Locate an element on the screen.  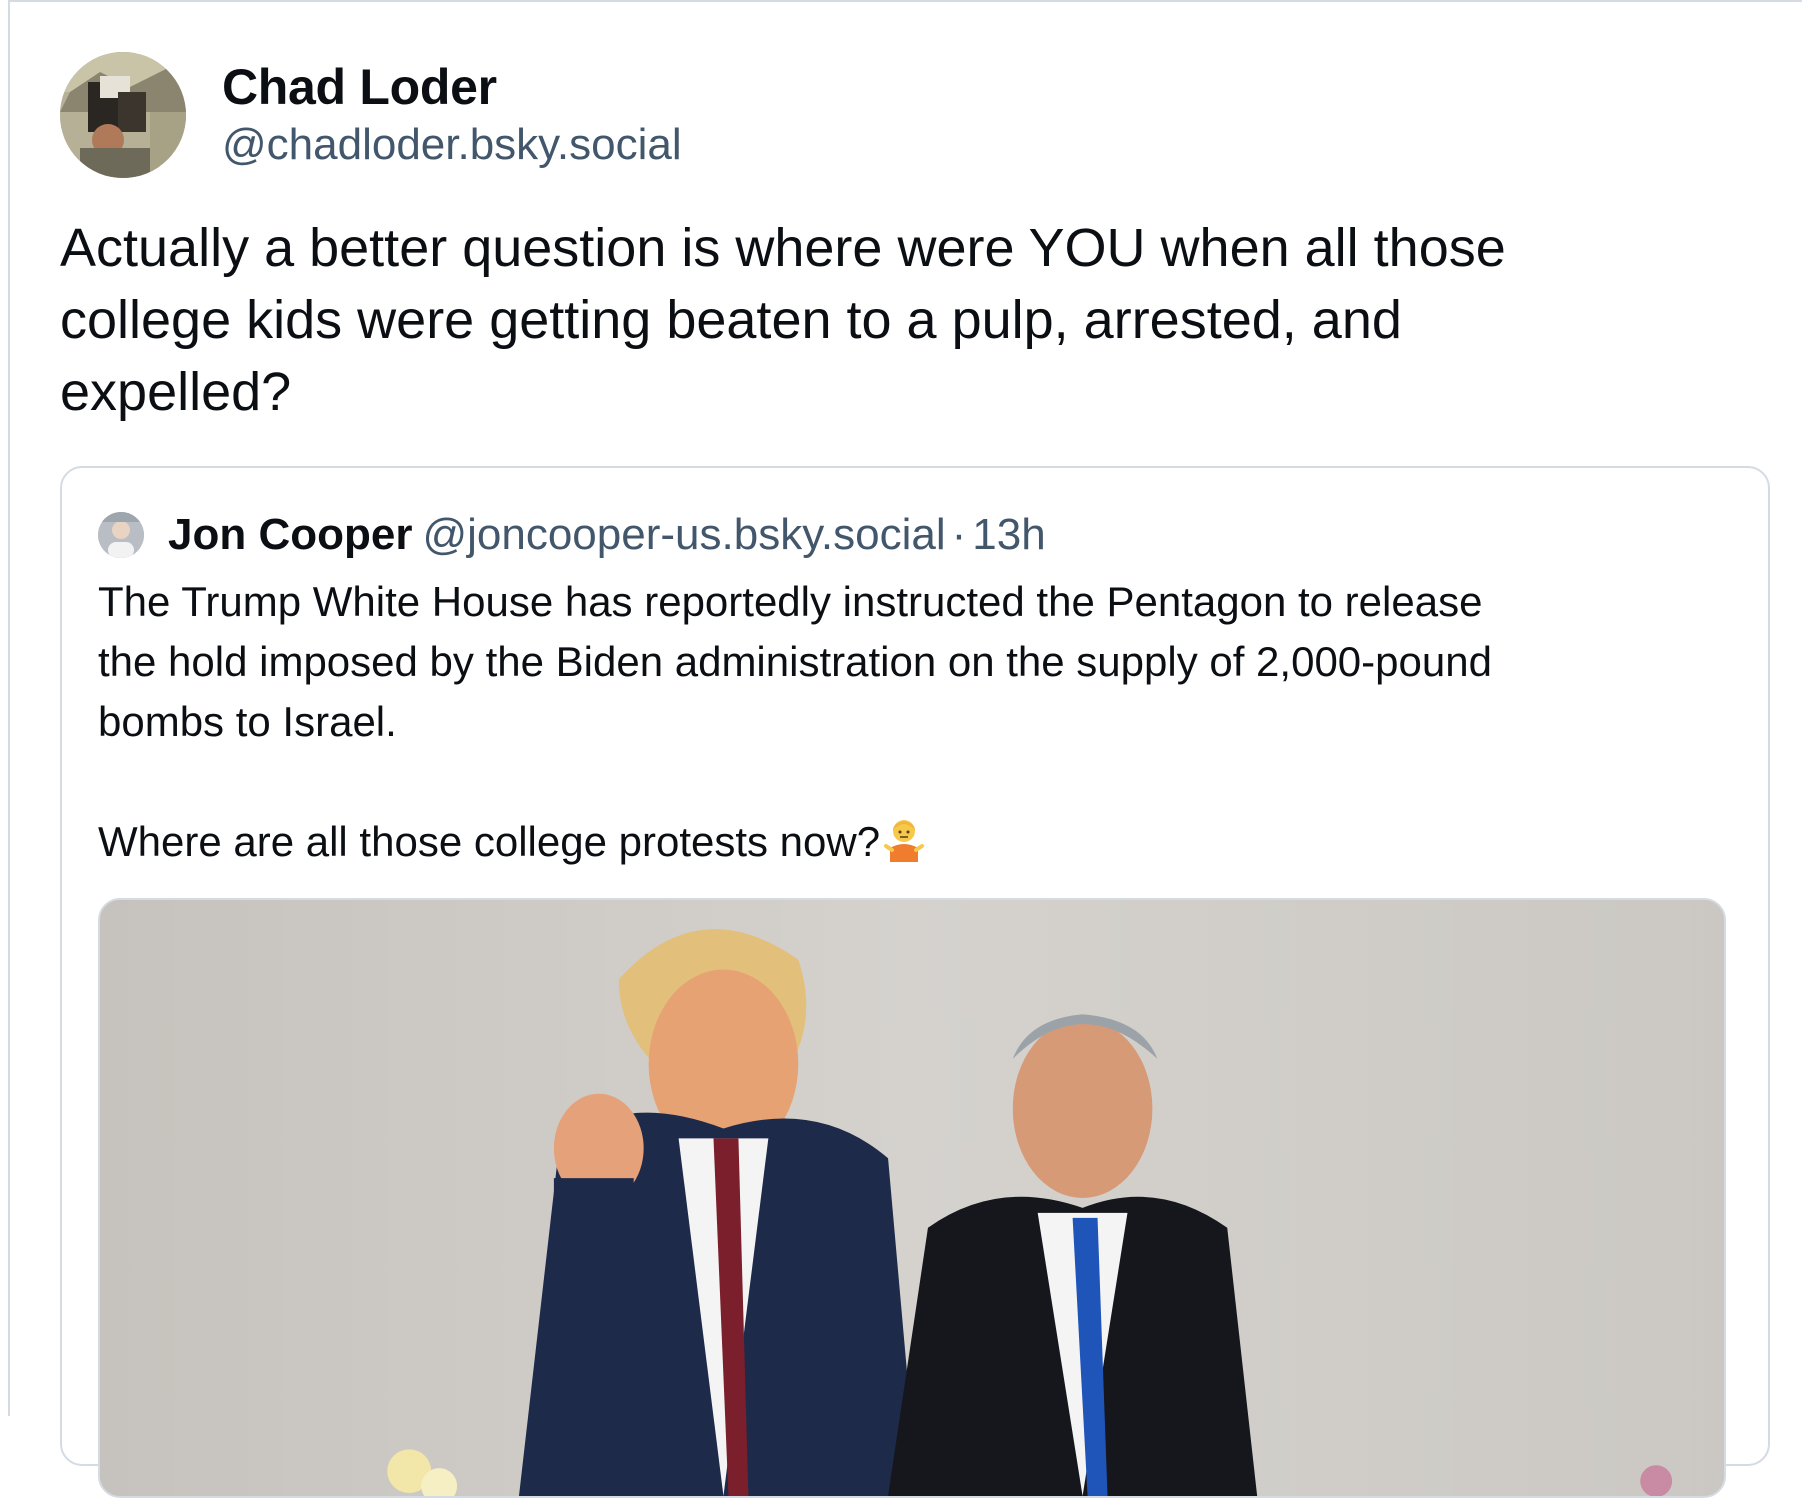
avatar-image is located at coordinates (123, 115).